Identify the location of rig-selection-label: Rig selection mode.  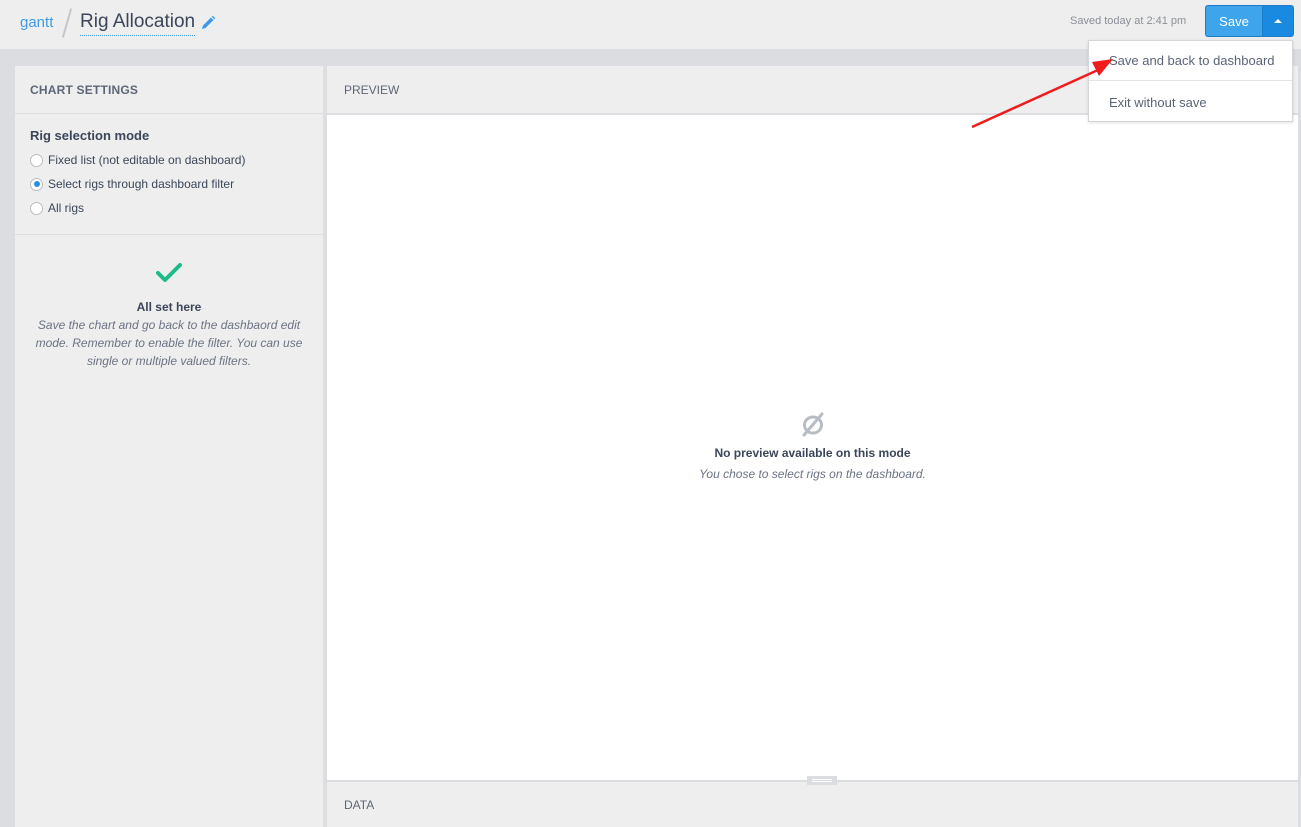
(90, 135).